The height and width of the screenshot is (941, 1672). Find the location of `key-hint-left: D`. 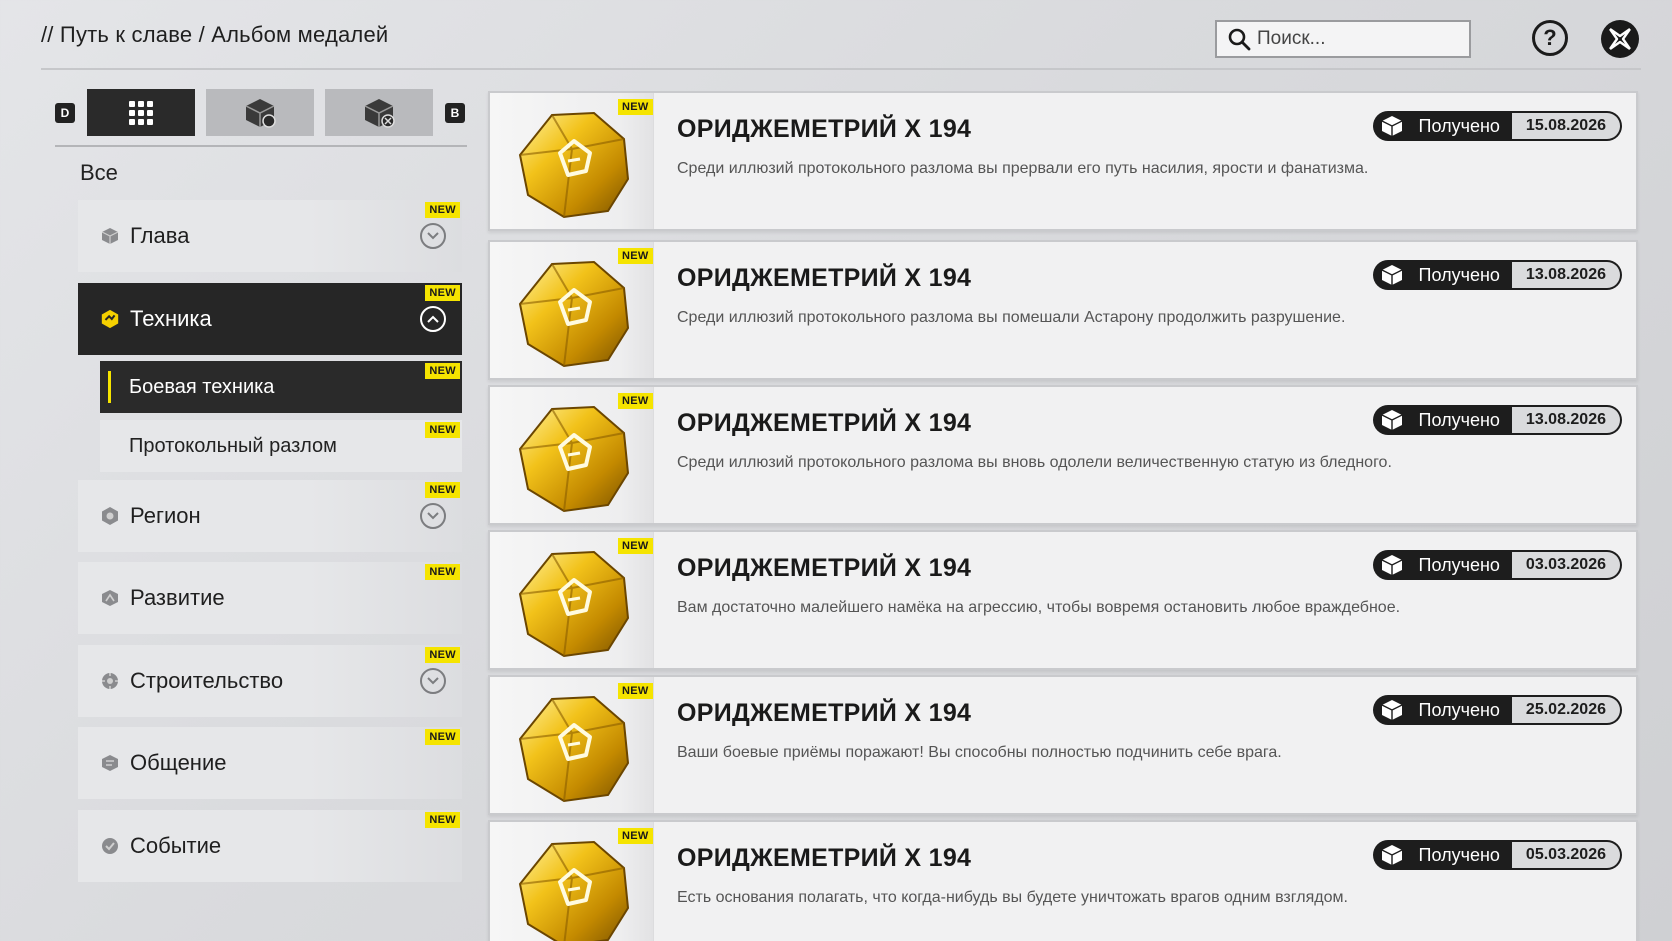

key-hint-left: D is located at coordinates (65, 113).